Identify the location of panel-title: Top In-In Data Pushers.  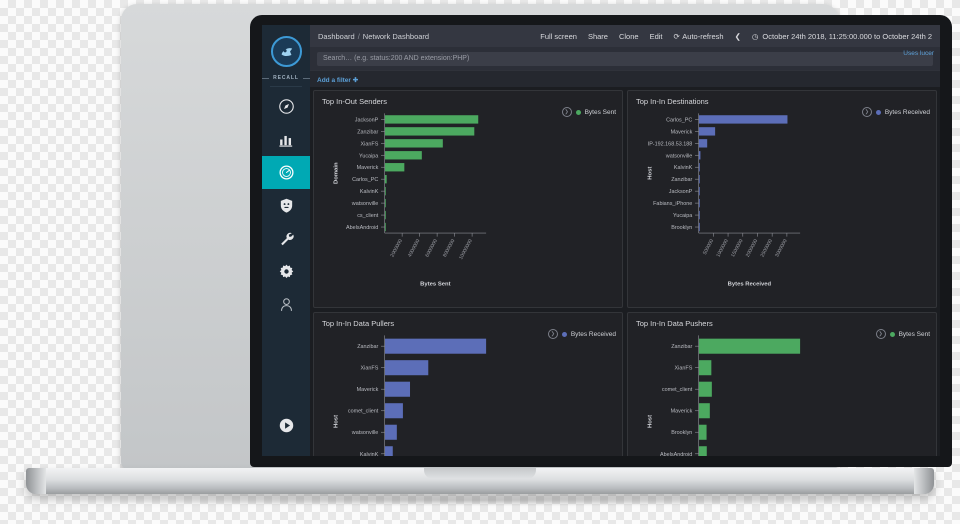
(674, 323).